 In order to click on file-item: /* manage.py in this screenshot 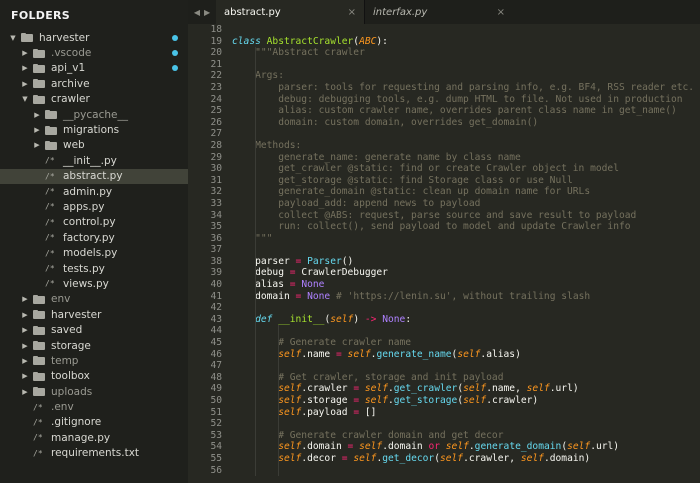, I will do `click(94, 437)`.